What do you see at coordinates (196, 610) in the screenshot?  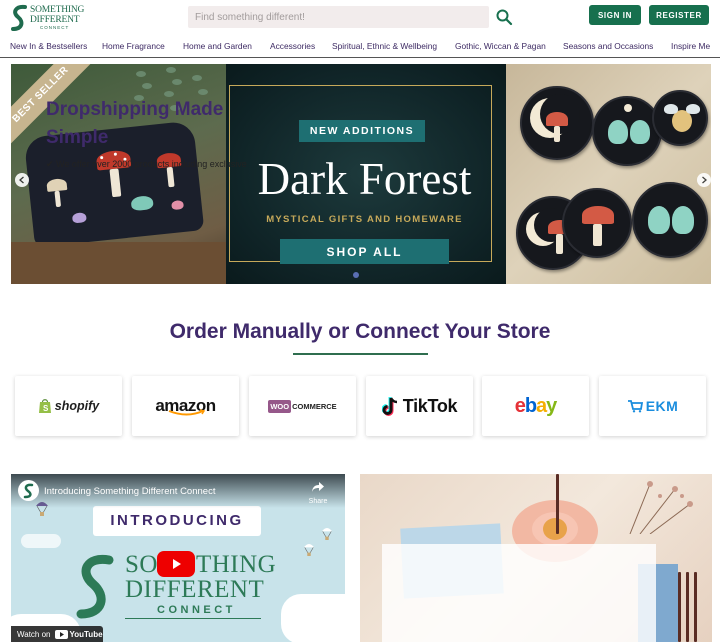 I see `video-brand-bottom: CONNECT` at bounding box center [196, 610].